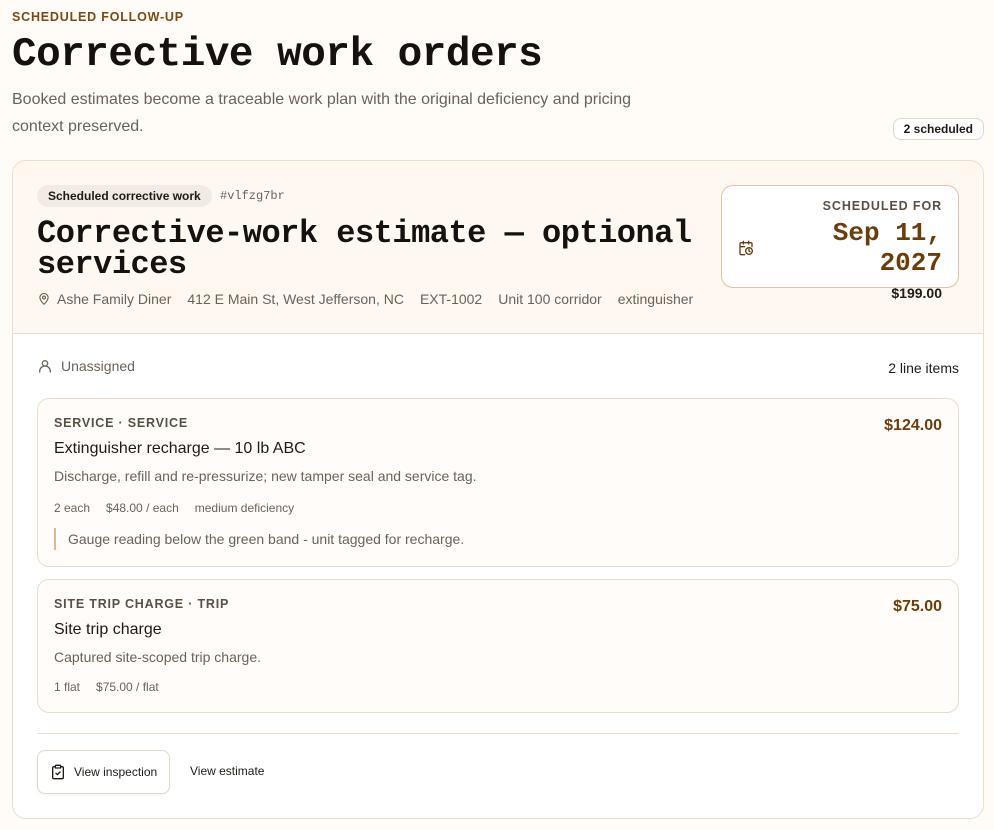  I want to click on line-item-count: 2 line items, so click(923, 368).